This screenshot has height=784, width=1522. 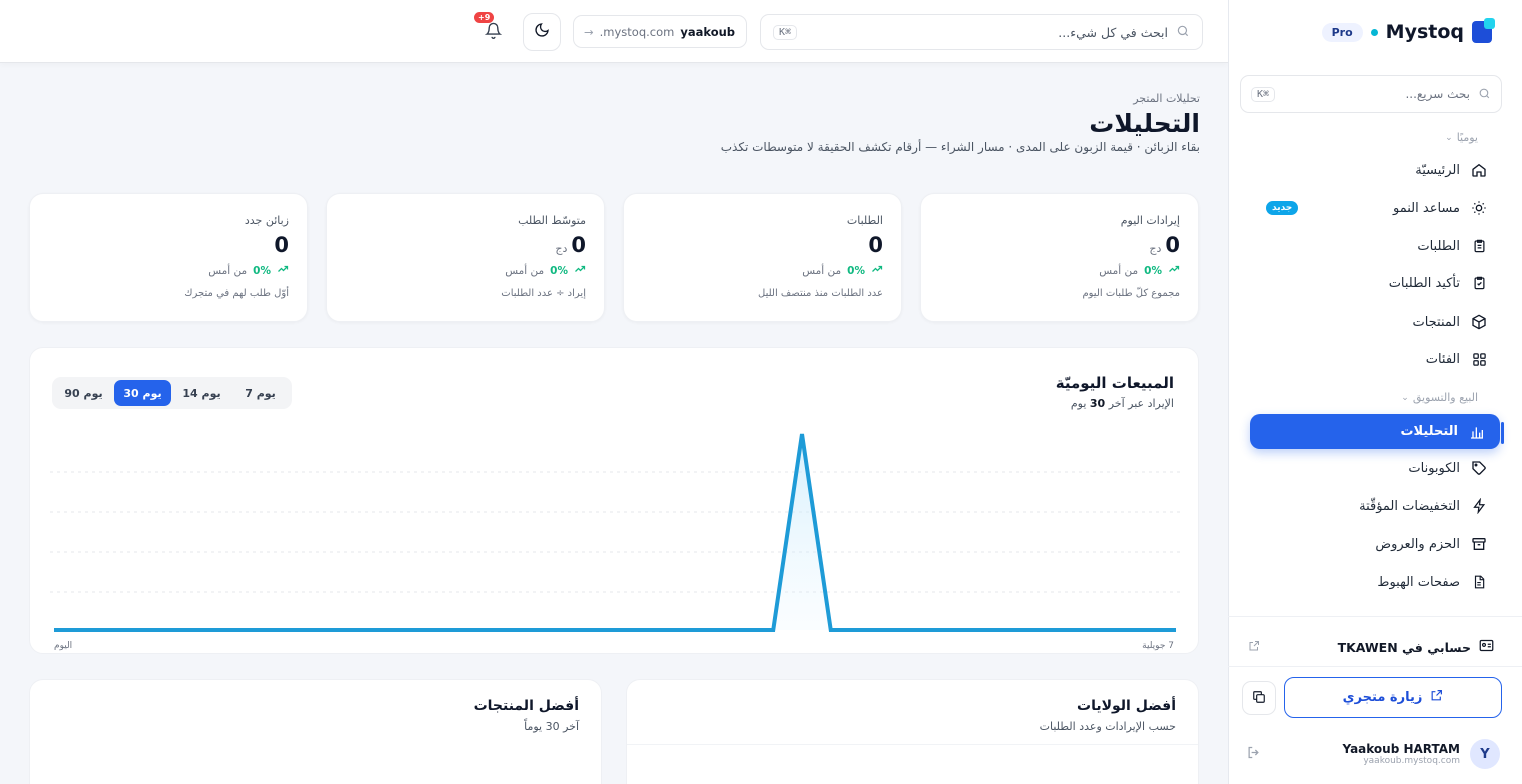 What do you see at coordinates (142, 393) in the screenshot?
I see `range-tab-30: 30 يوم` at bounding box center [142, 393].